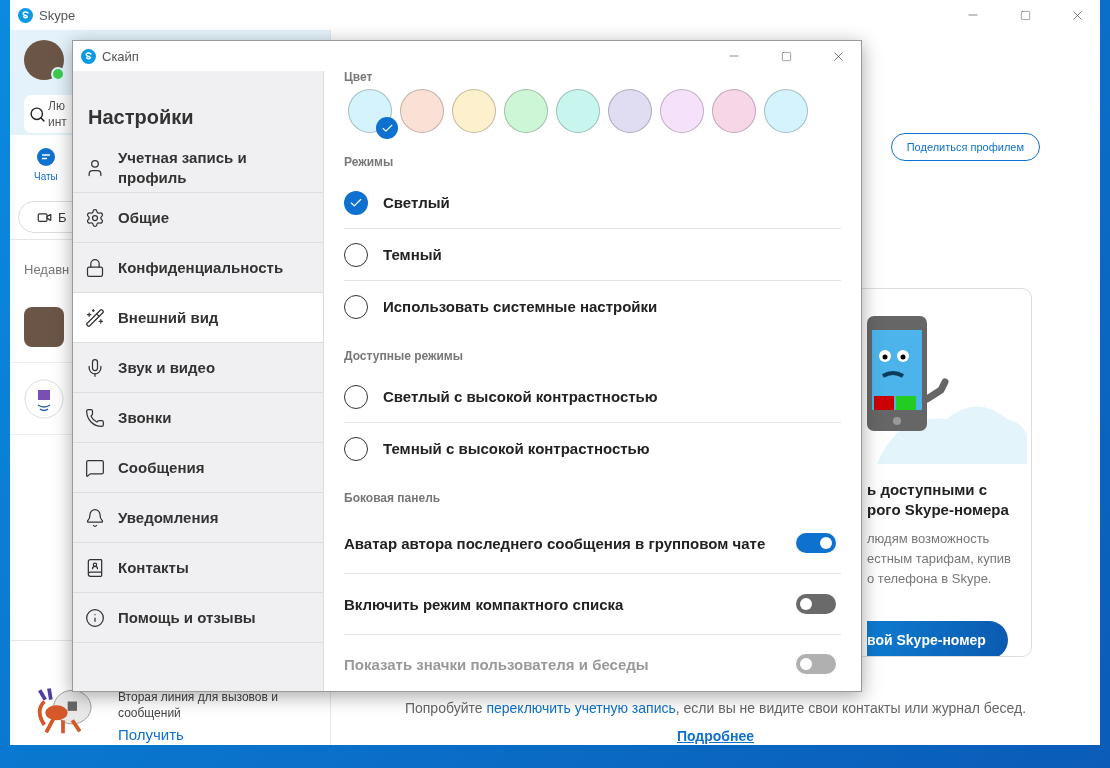 Image resolution: width=1110 pixels, height=768 pixels. Describe the element at coordinates (938, 510) in the screenshot. I see `promo-title: рого Skype-номера` at that location.